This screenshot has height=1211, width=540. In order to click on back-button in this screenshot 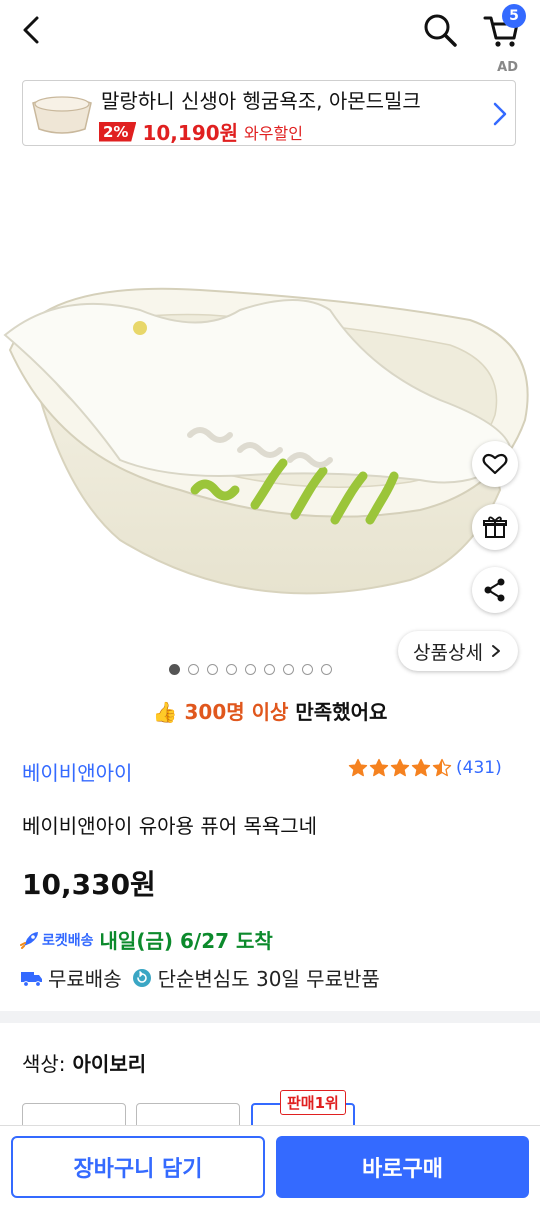, I will do `click(32, 30)`.